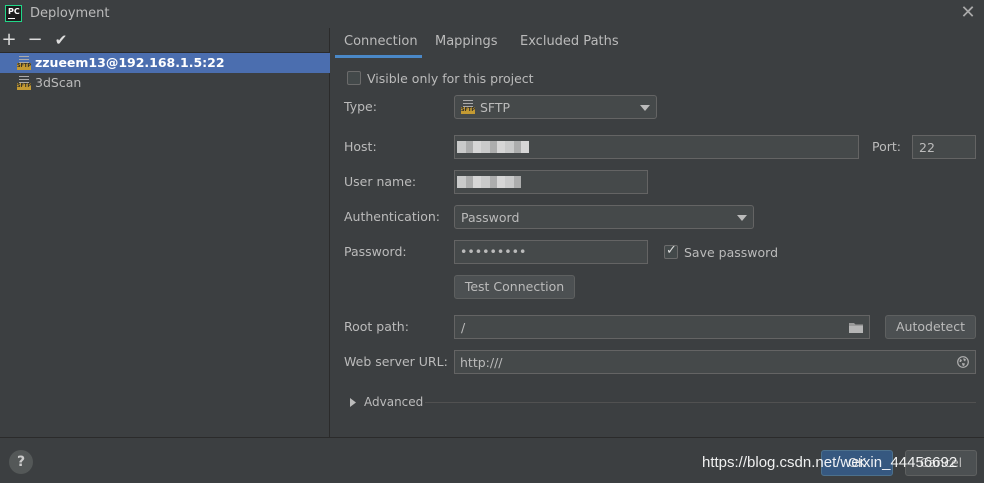 The image size is (984, 483). Describe the element at coordinates (396, 361) in the screenshot. I see `web-server-url-label: Web server URL:` at that location.